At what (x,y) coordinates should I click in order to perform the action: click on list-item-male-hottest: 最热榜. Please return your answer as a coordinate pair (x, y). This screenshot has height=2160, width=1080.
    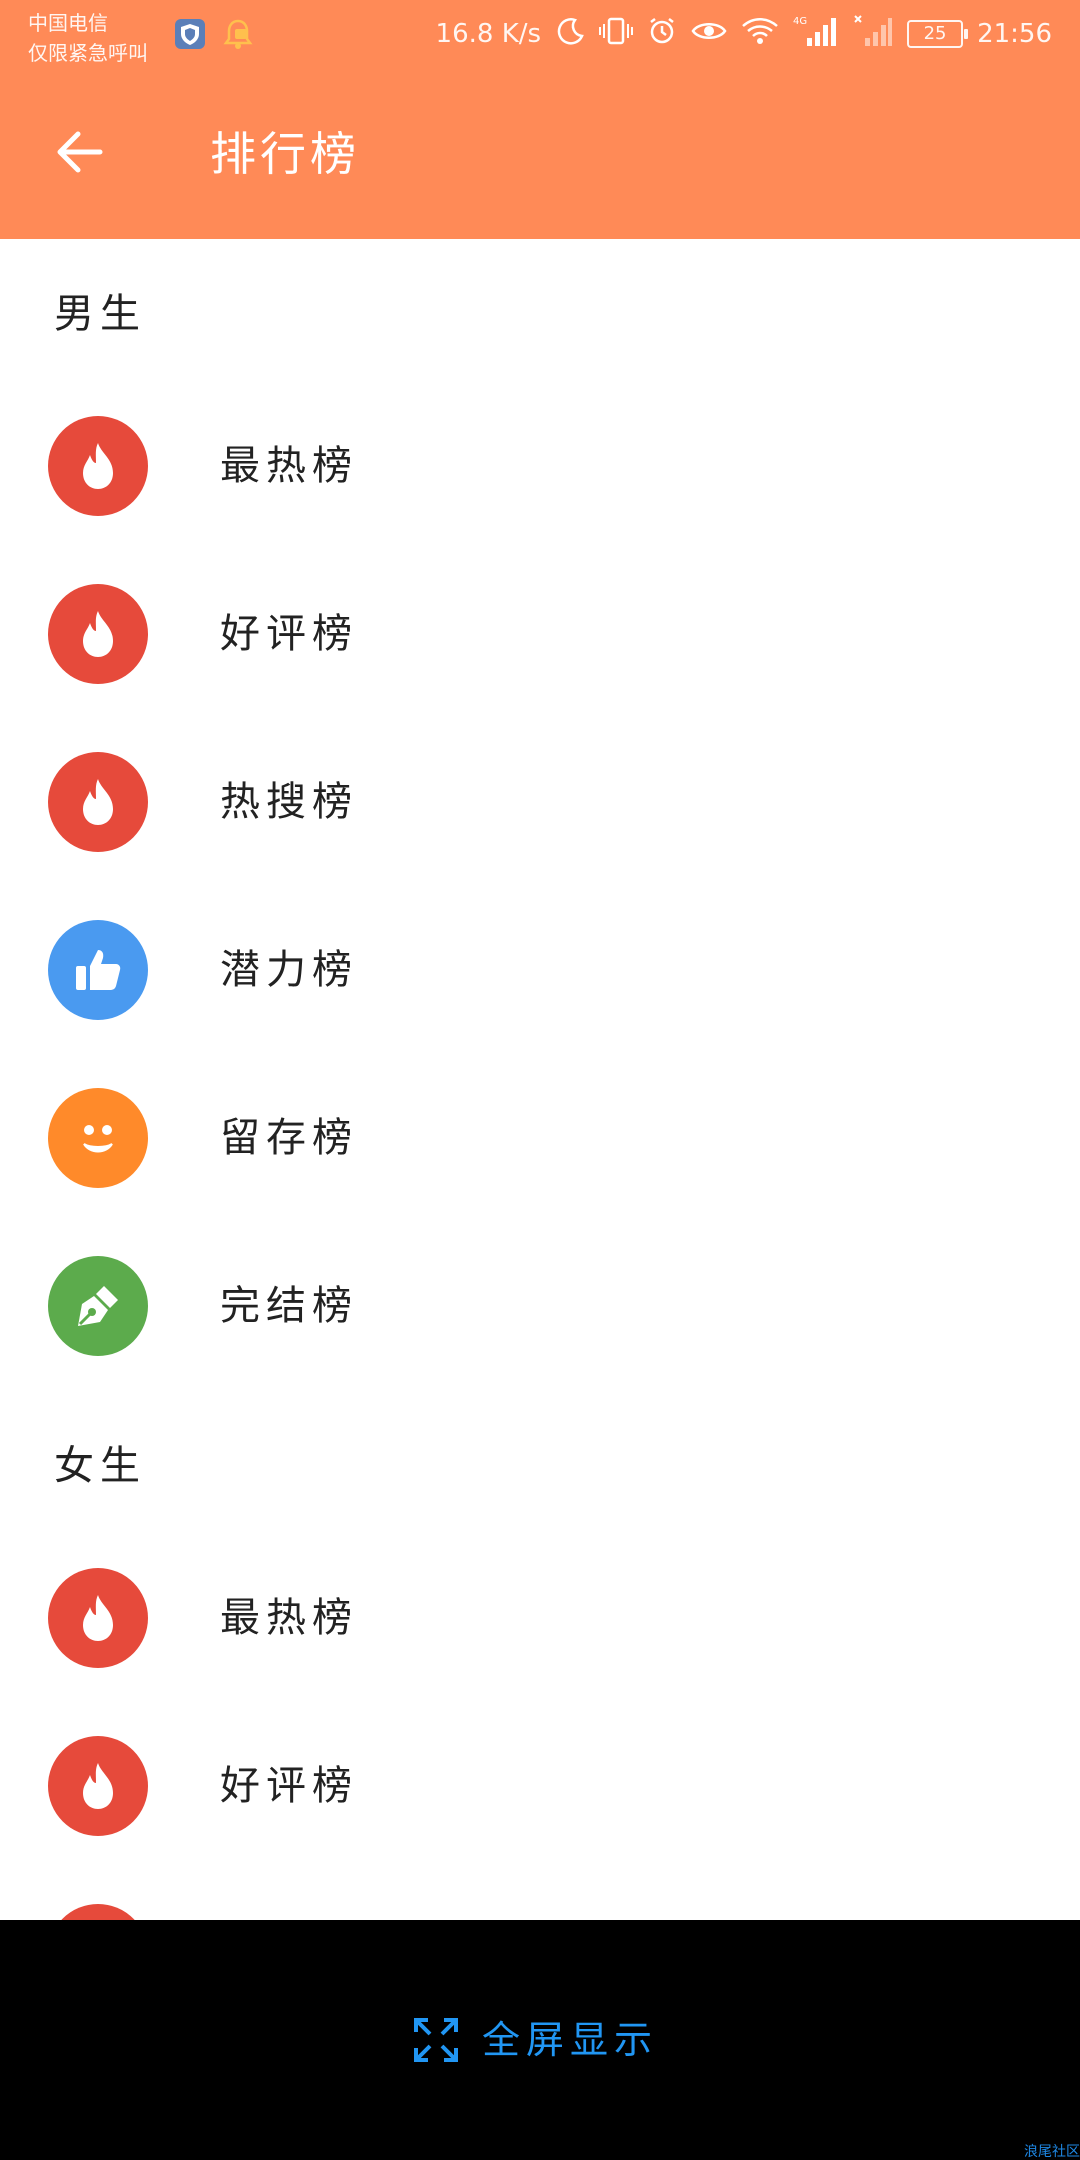
    Looking at the image, I should click on (540, 466).